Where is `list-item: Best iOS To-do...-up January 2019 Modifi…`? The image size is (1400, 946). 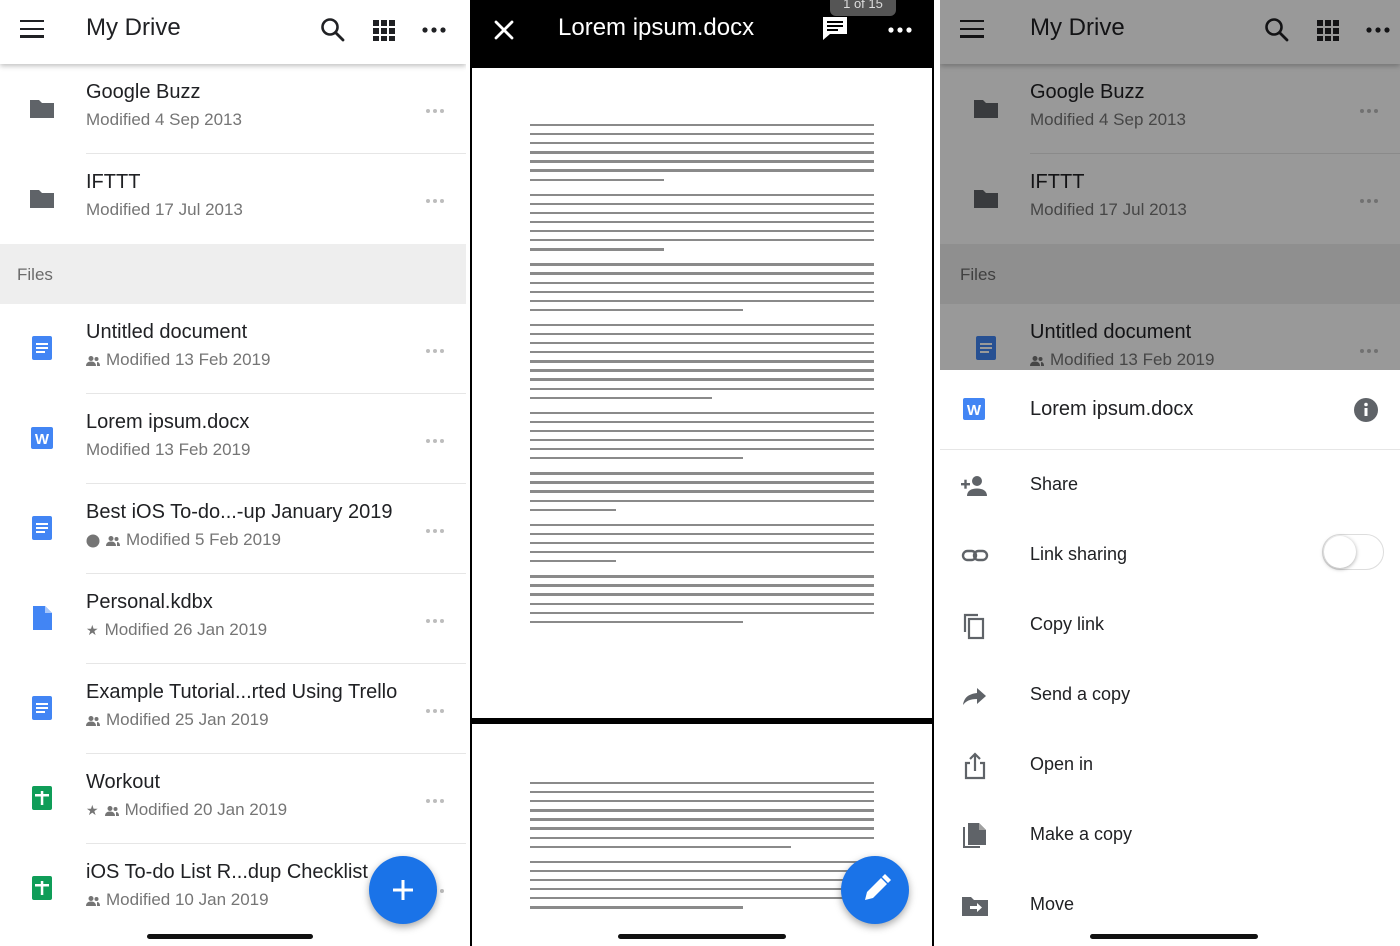 list-item: Best iOS To-do...-up January 2019 Modifi… is located at coordinates (233, 529).